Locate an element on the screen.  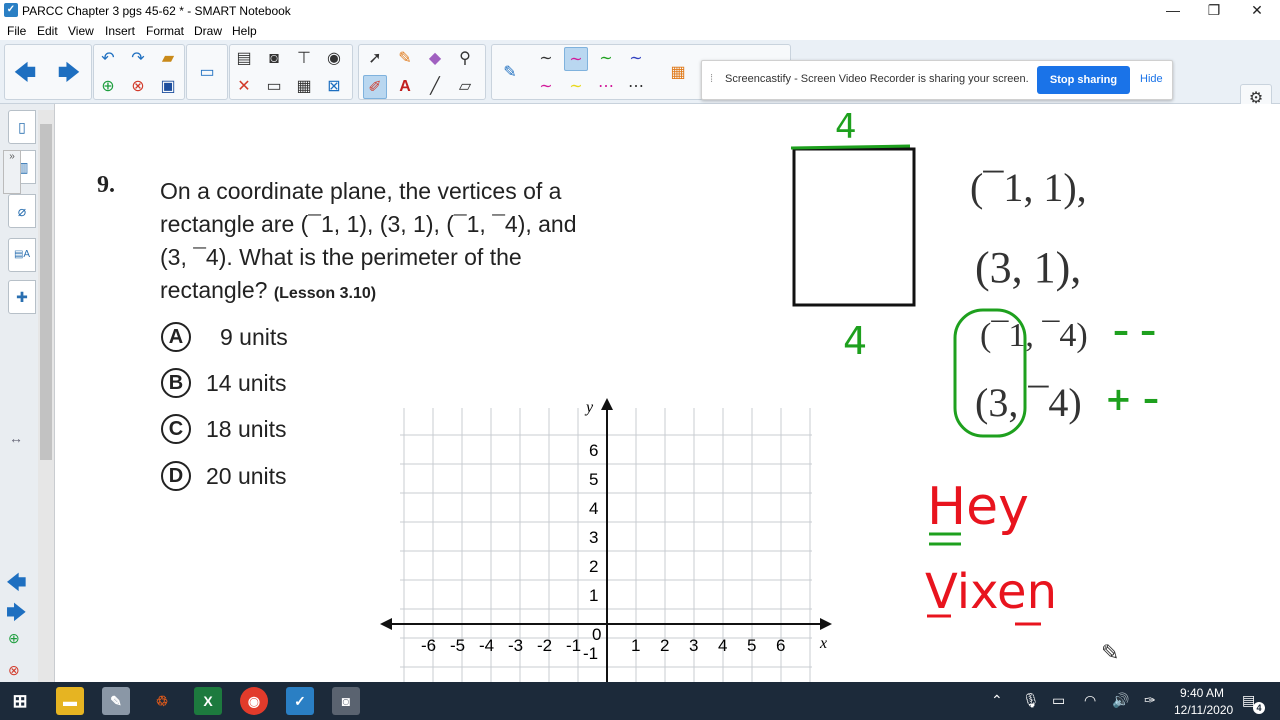
addons-tab-icon: ✚ is located at coordinates (22, 297).